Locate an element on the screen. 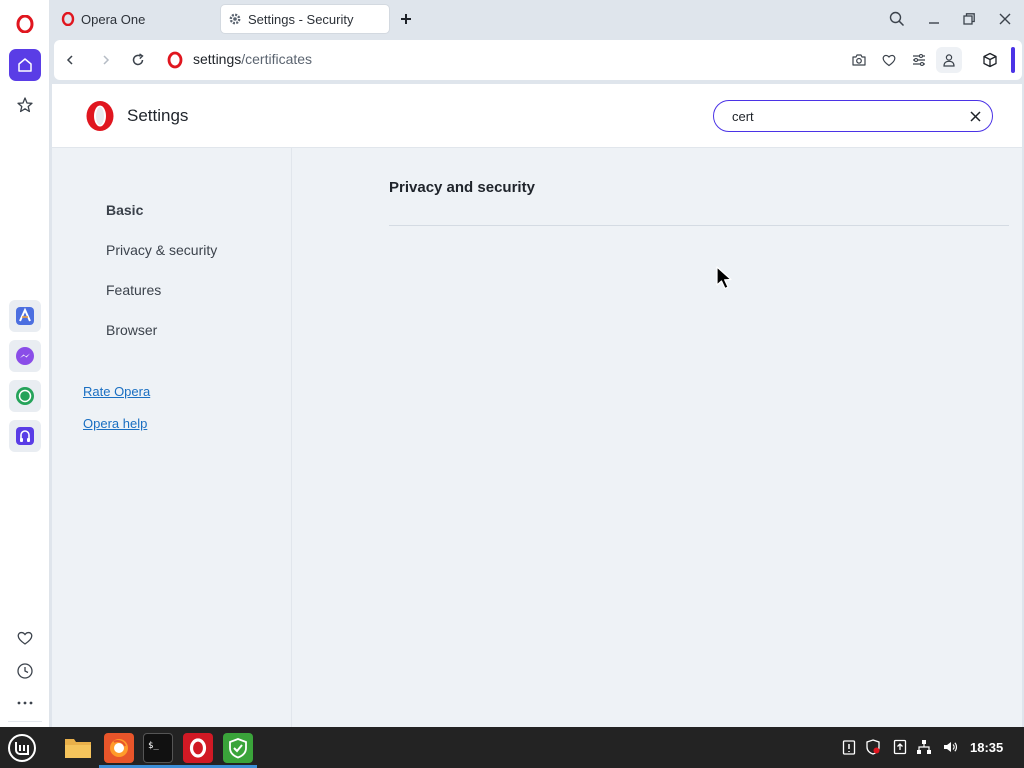 This screenshot has height=768, width=1024. mint-logo-icon is located at coordinates (22, 748).